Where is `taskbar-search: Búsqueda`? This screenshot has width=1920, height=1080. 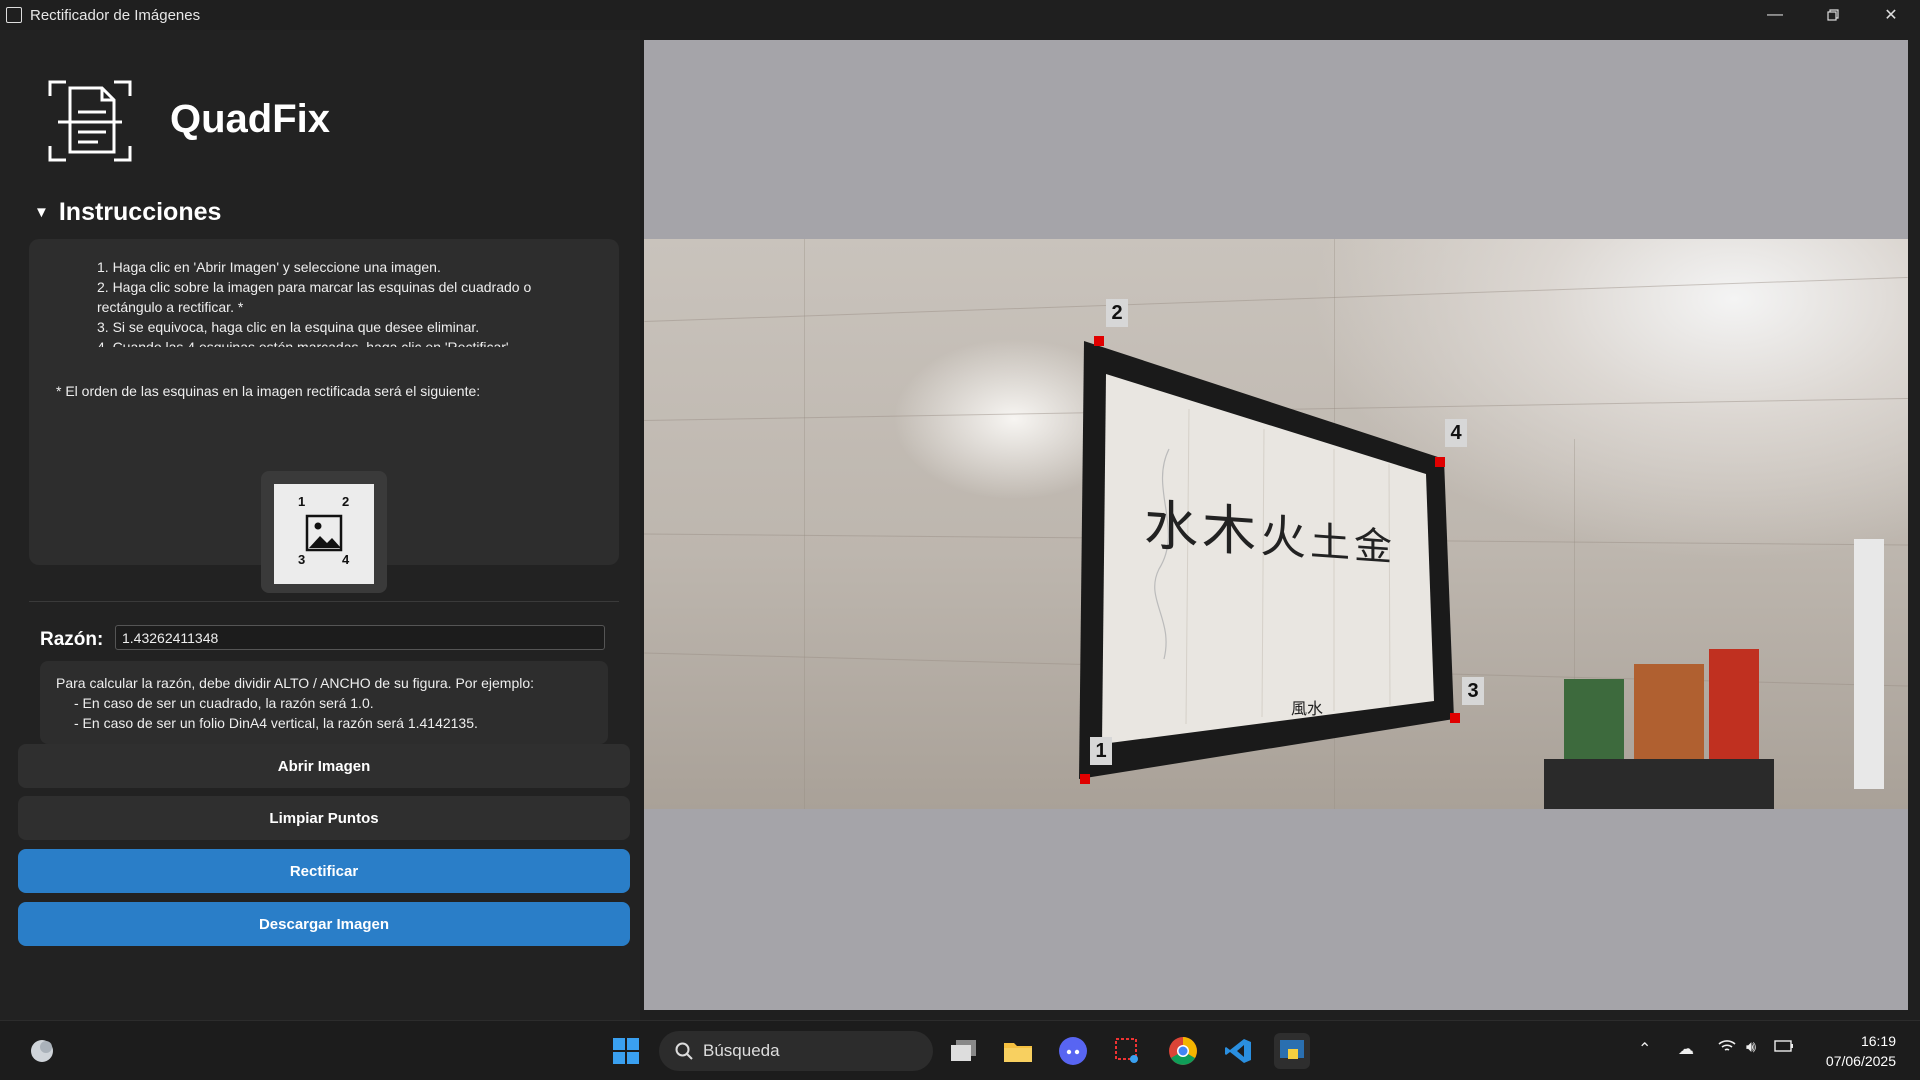 taskbar-search: Búsqueda is located at coordinates (796, 1051).